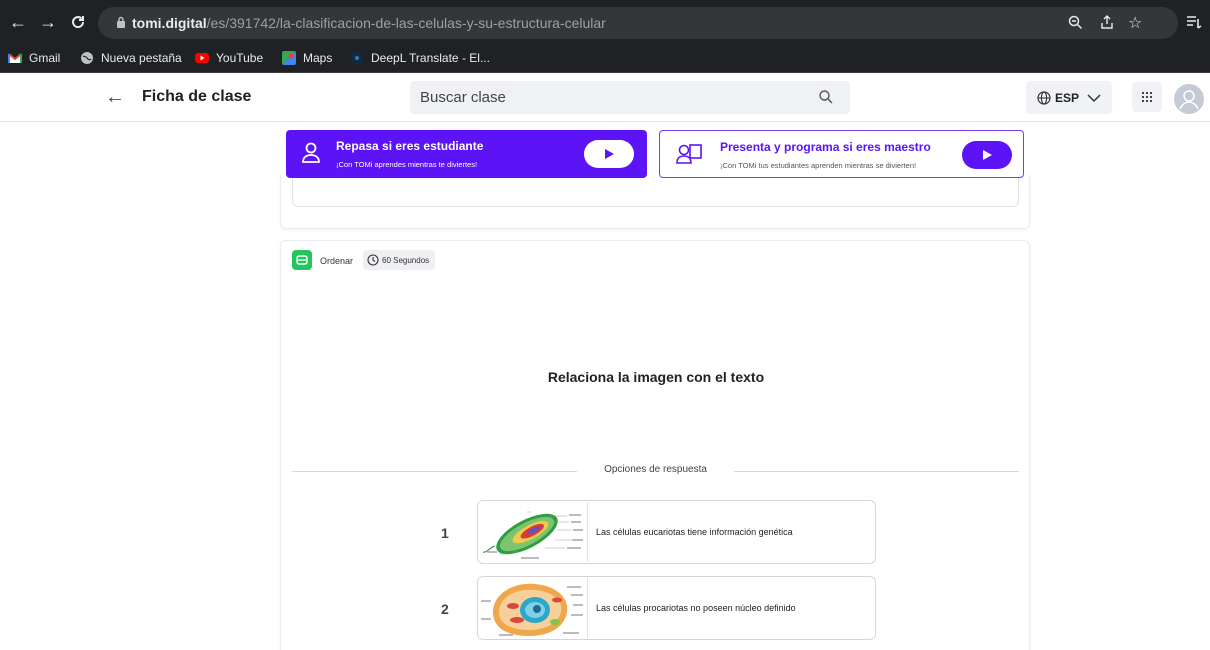 This screenshot has height=650, width=1210. What do you see at coordinates (1066, 97) in the screenshot?
I see `language-label: ESP` at bounding box center [1066, 97].